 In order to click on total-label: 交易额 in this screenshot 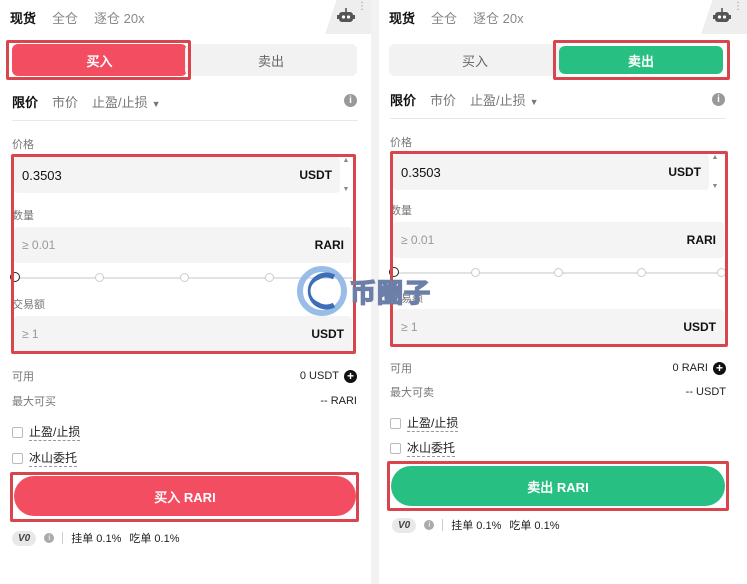, I will do `click(28, 305)`.